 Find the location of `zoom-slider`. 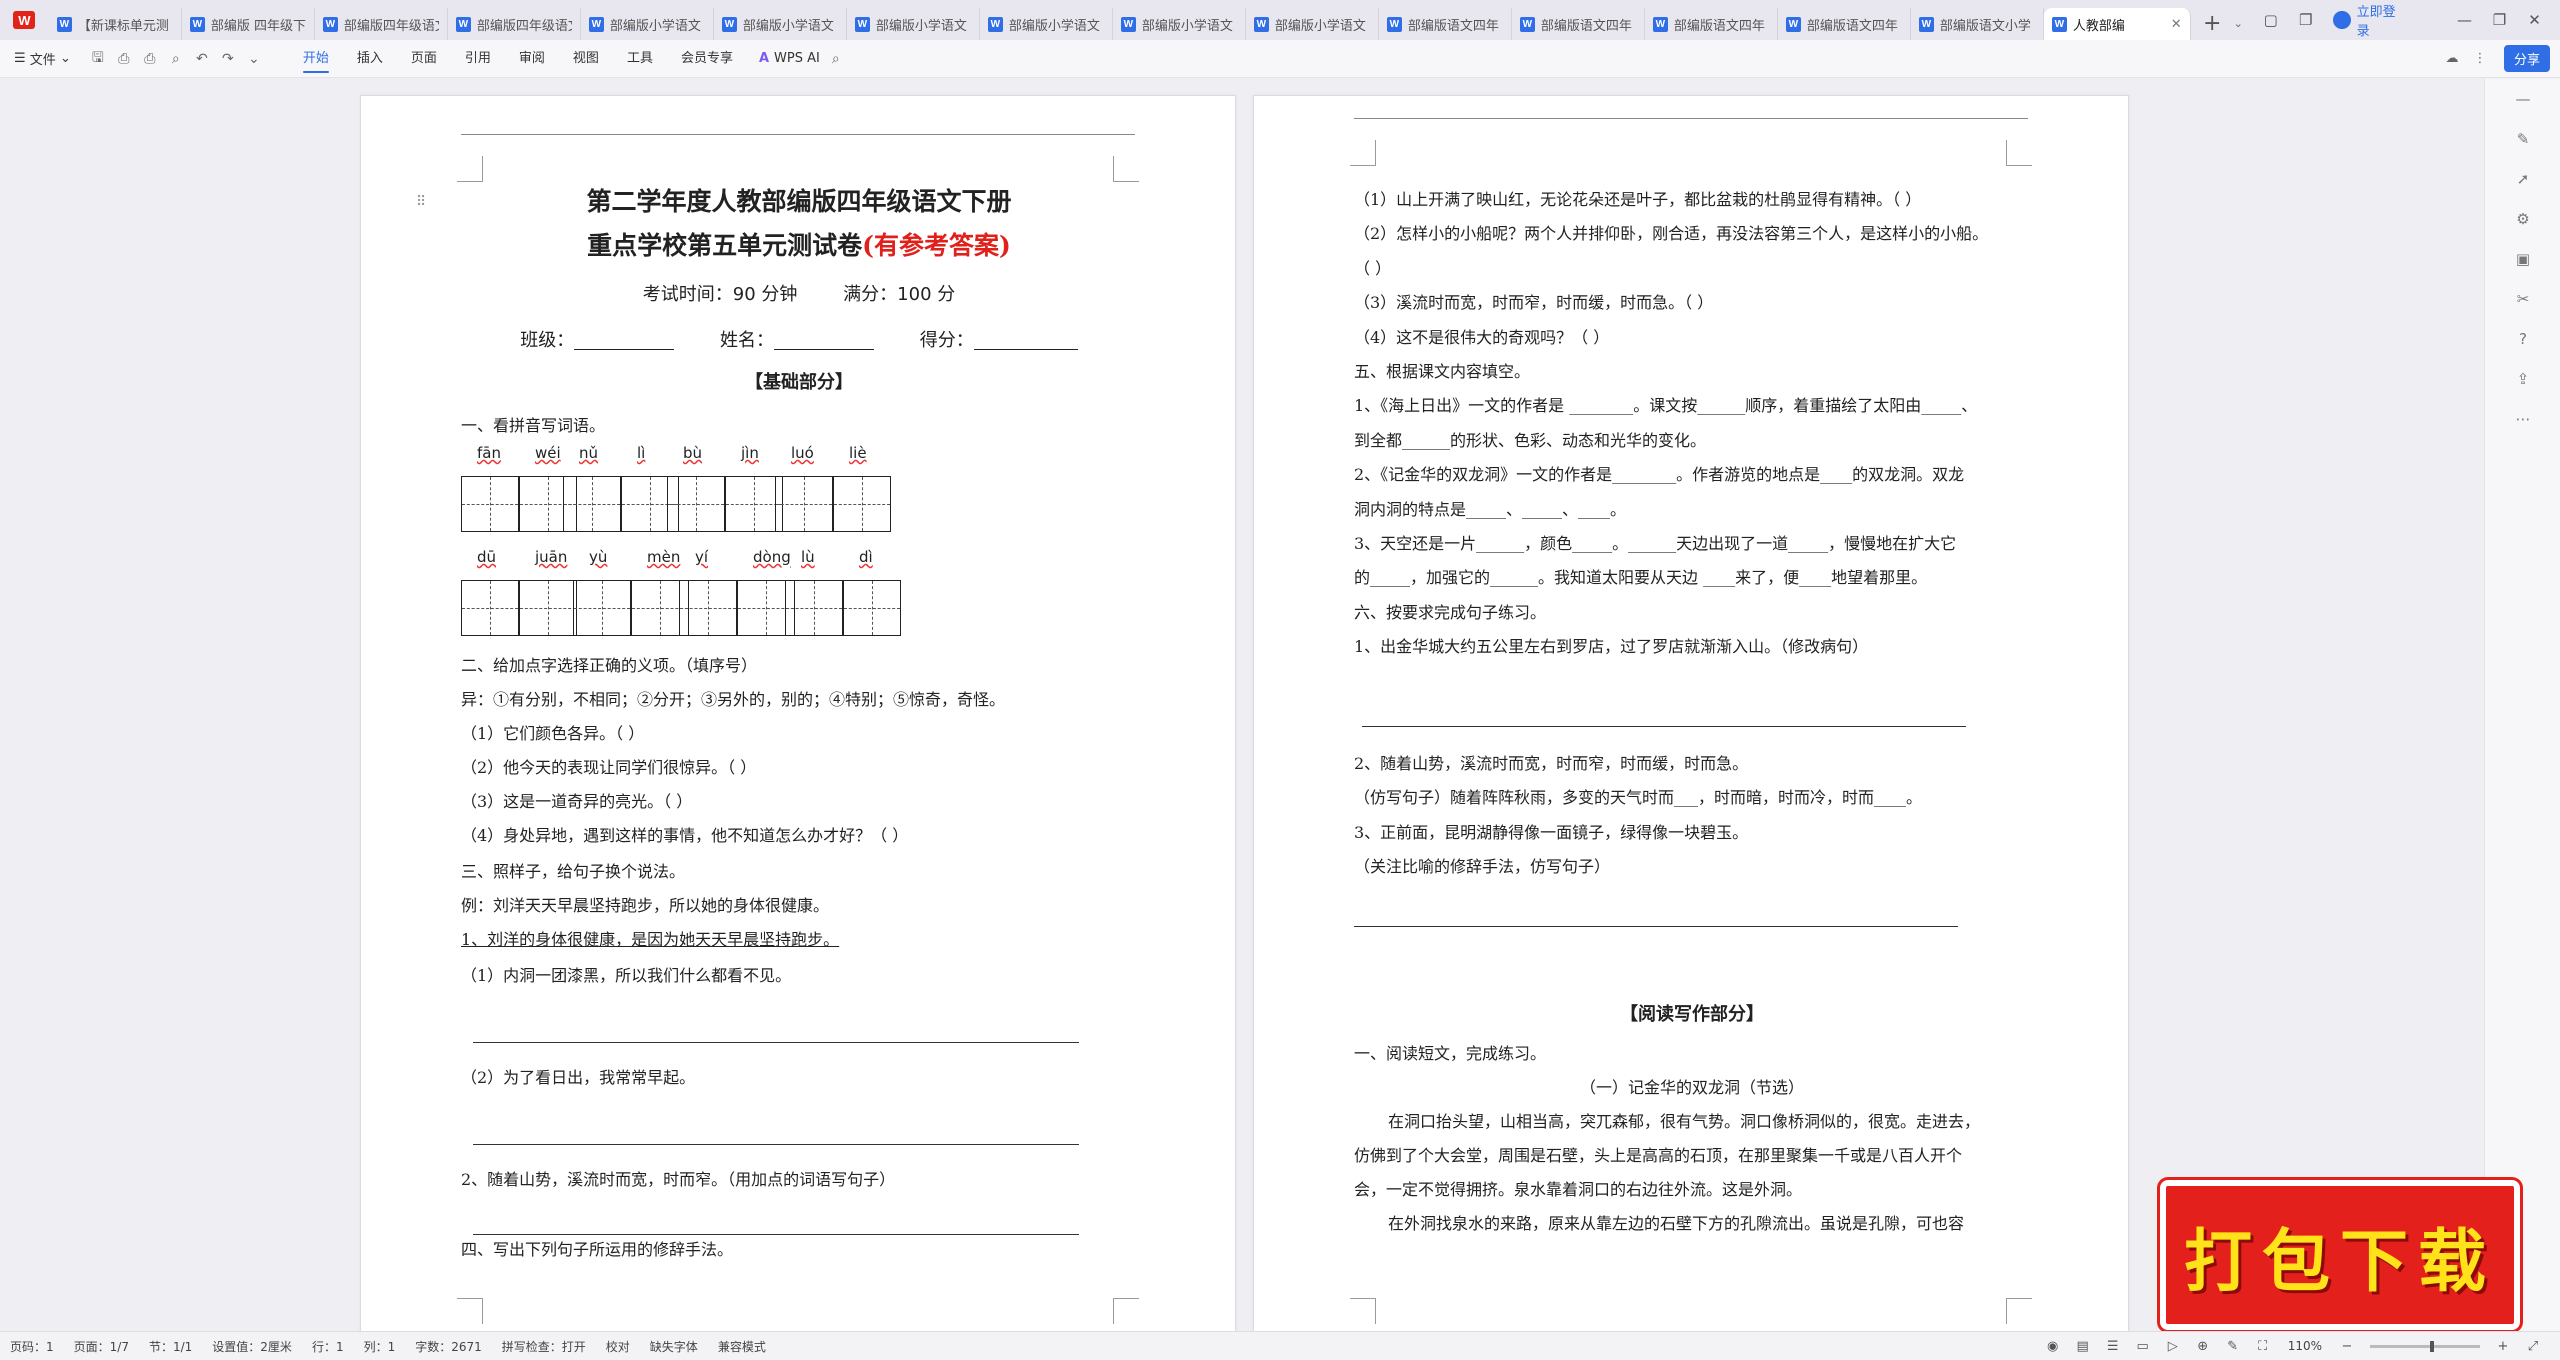

zoom-slider is located at coordinates (2425, 1346).